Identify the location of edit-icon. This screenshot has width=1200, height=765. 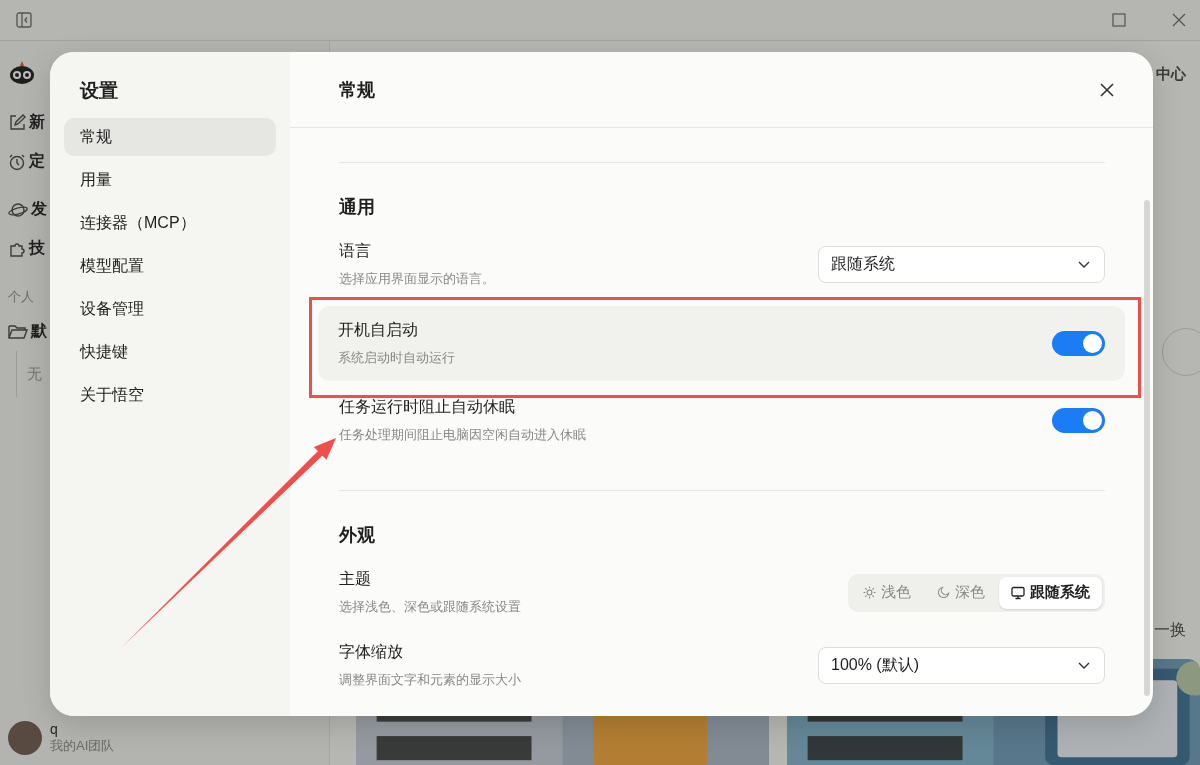
(17, 122).